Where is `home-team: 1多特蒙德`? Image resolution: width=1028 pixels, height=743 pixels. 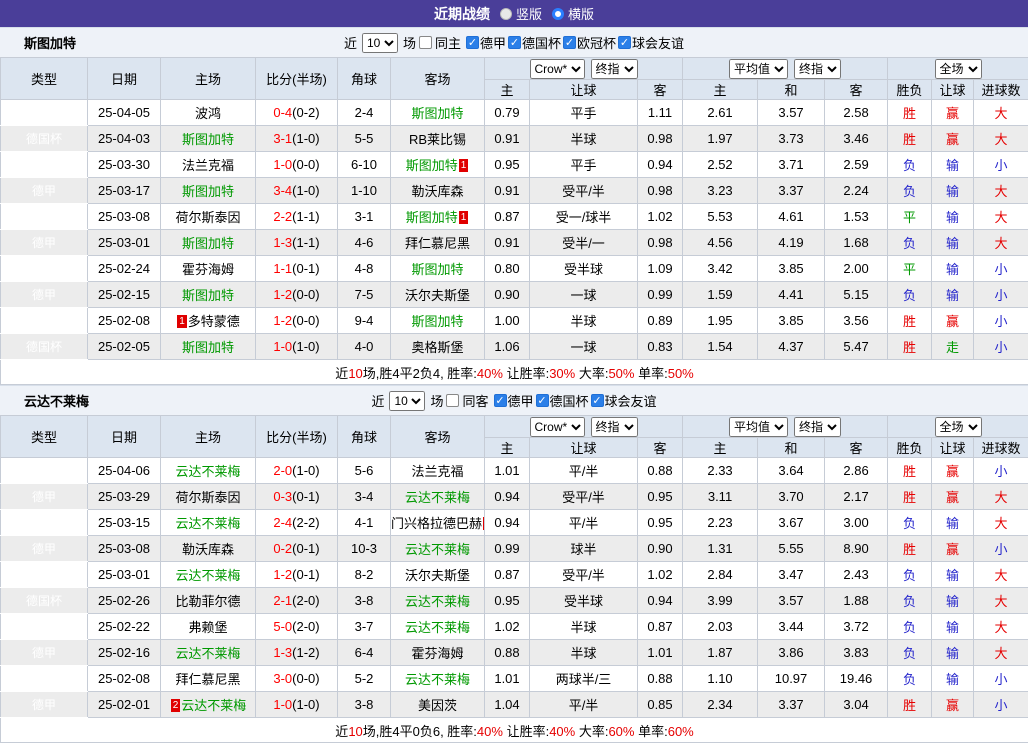 home-team: 1多特蒙德 is located at coordinates (208, 321).